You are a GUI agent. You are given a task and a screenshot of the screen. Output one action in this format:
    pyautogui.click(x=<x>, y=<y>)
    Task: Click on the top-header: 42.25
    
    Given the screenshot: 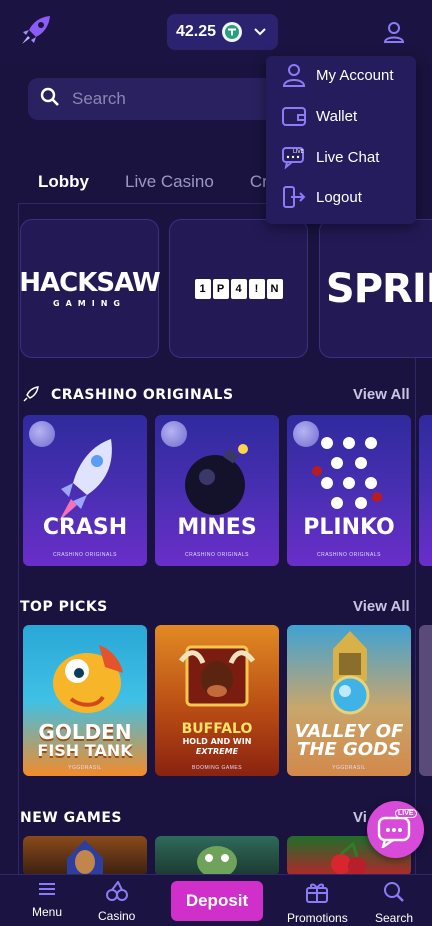 What is the action you would take?
    pyautogui.click(x=216, y=32)
    